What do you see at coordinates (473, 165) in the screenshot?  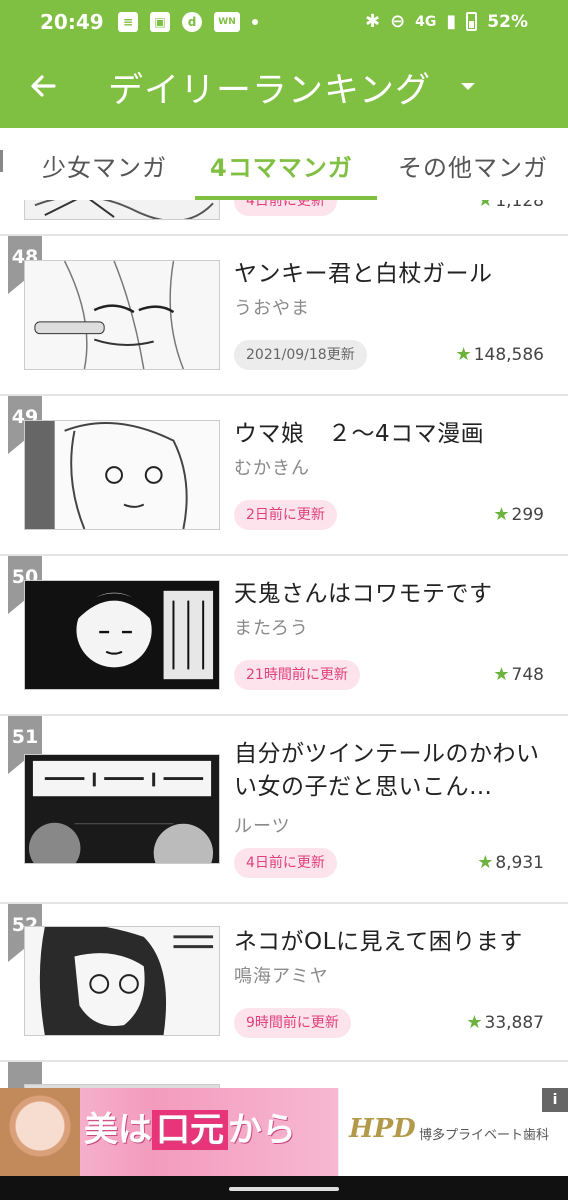 I see `tab-other-manga: その他マンガ` at bounding box center [473, 165].